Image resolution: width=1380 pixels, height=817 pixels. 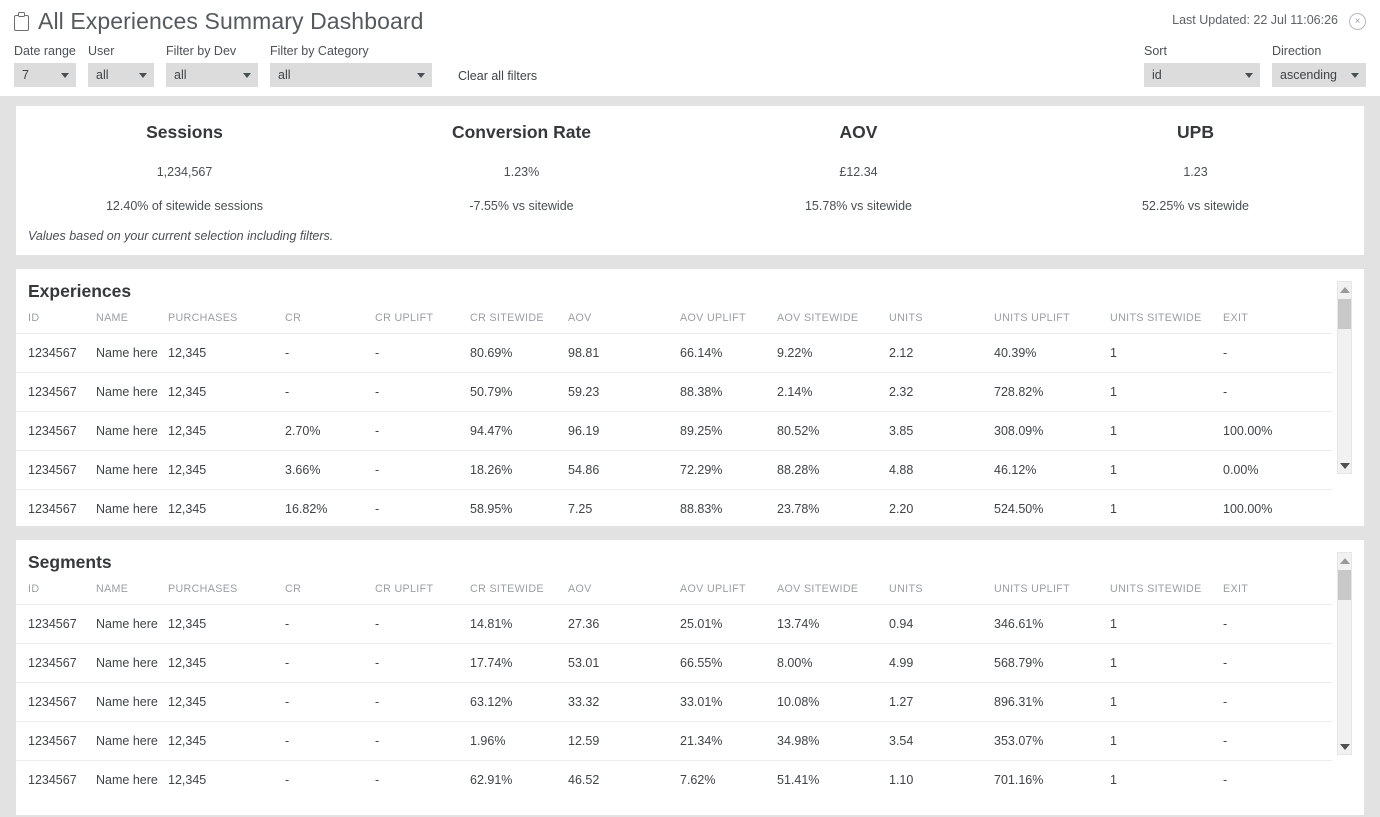 I want to click on segments-scrollbar, so click(x=1344, y=653).